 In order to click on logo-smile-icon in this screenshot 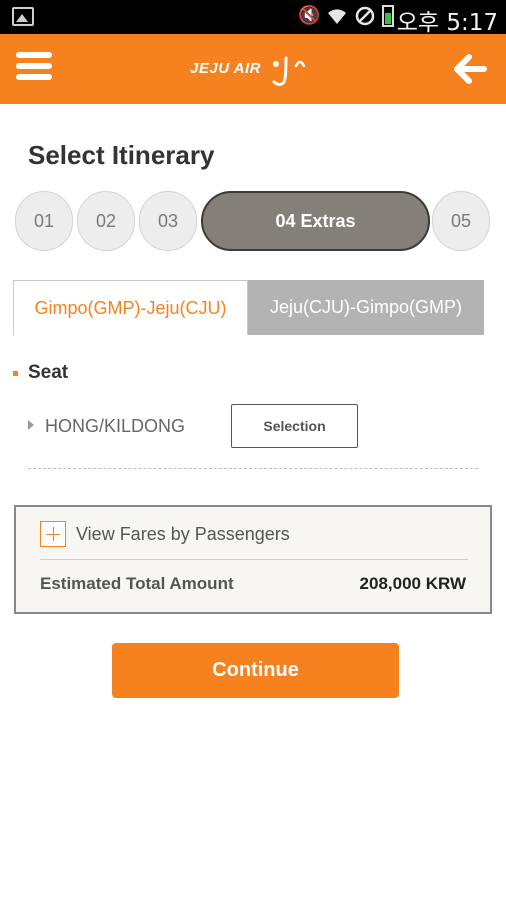, I will do `click(289, 71)`.